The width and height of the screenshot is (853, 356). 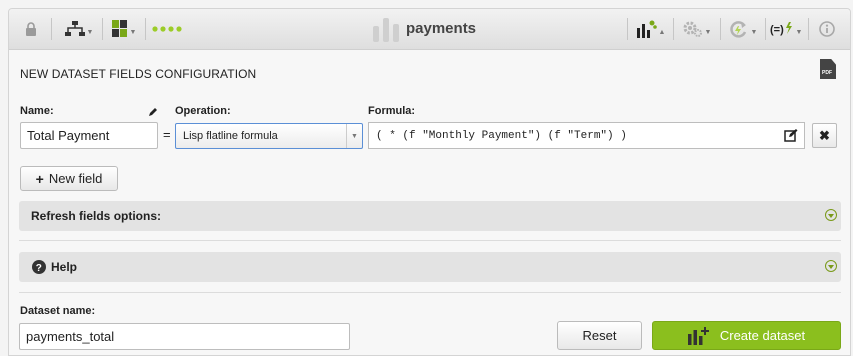 I want to click on new-field-button: + New field, so click(x=69, y=178).